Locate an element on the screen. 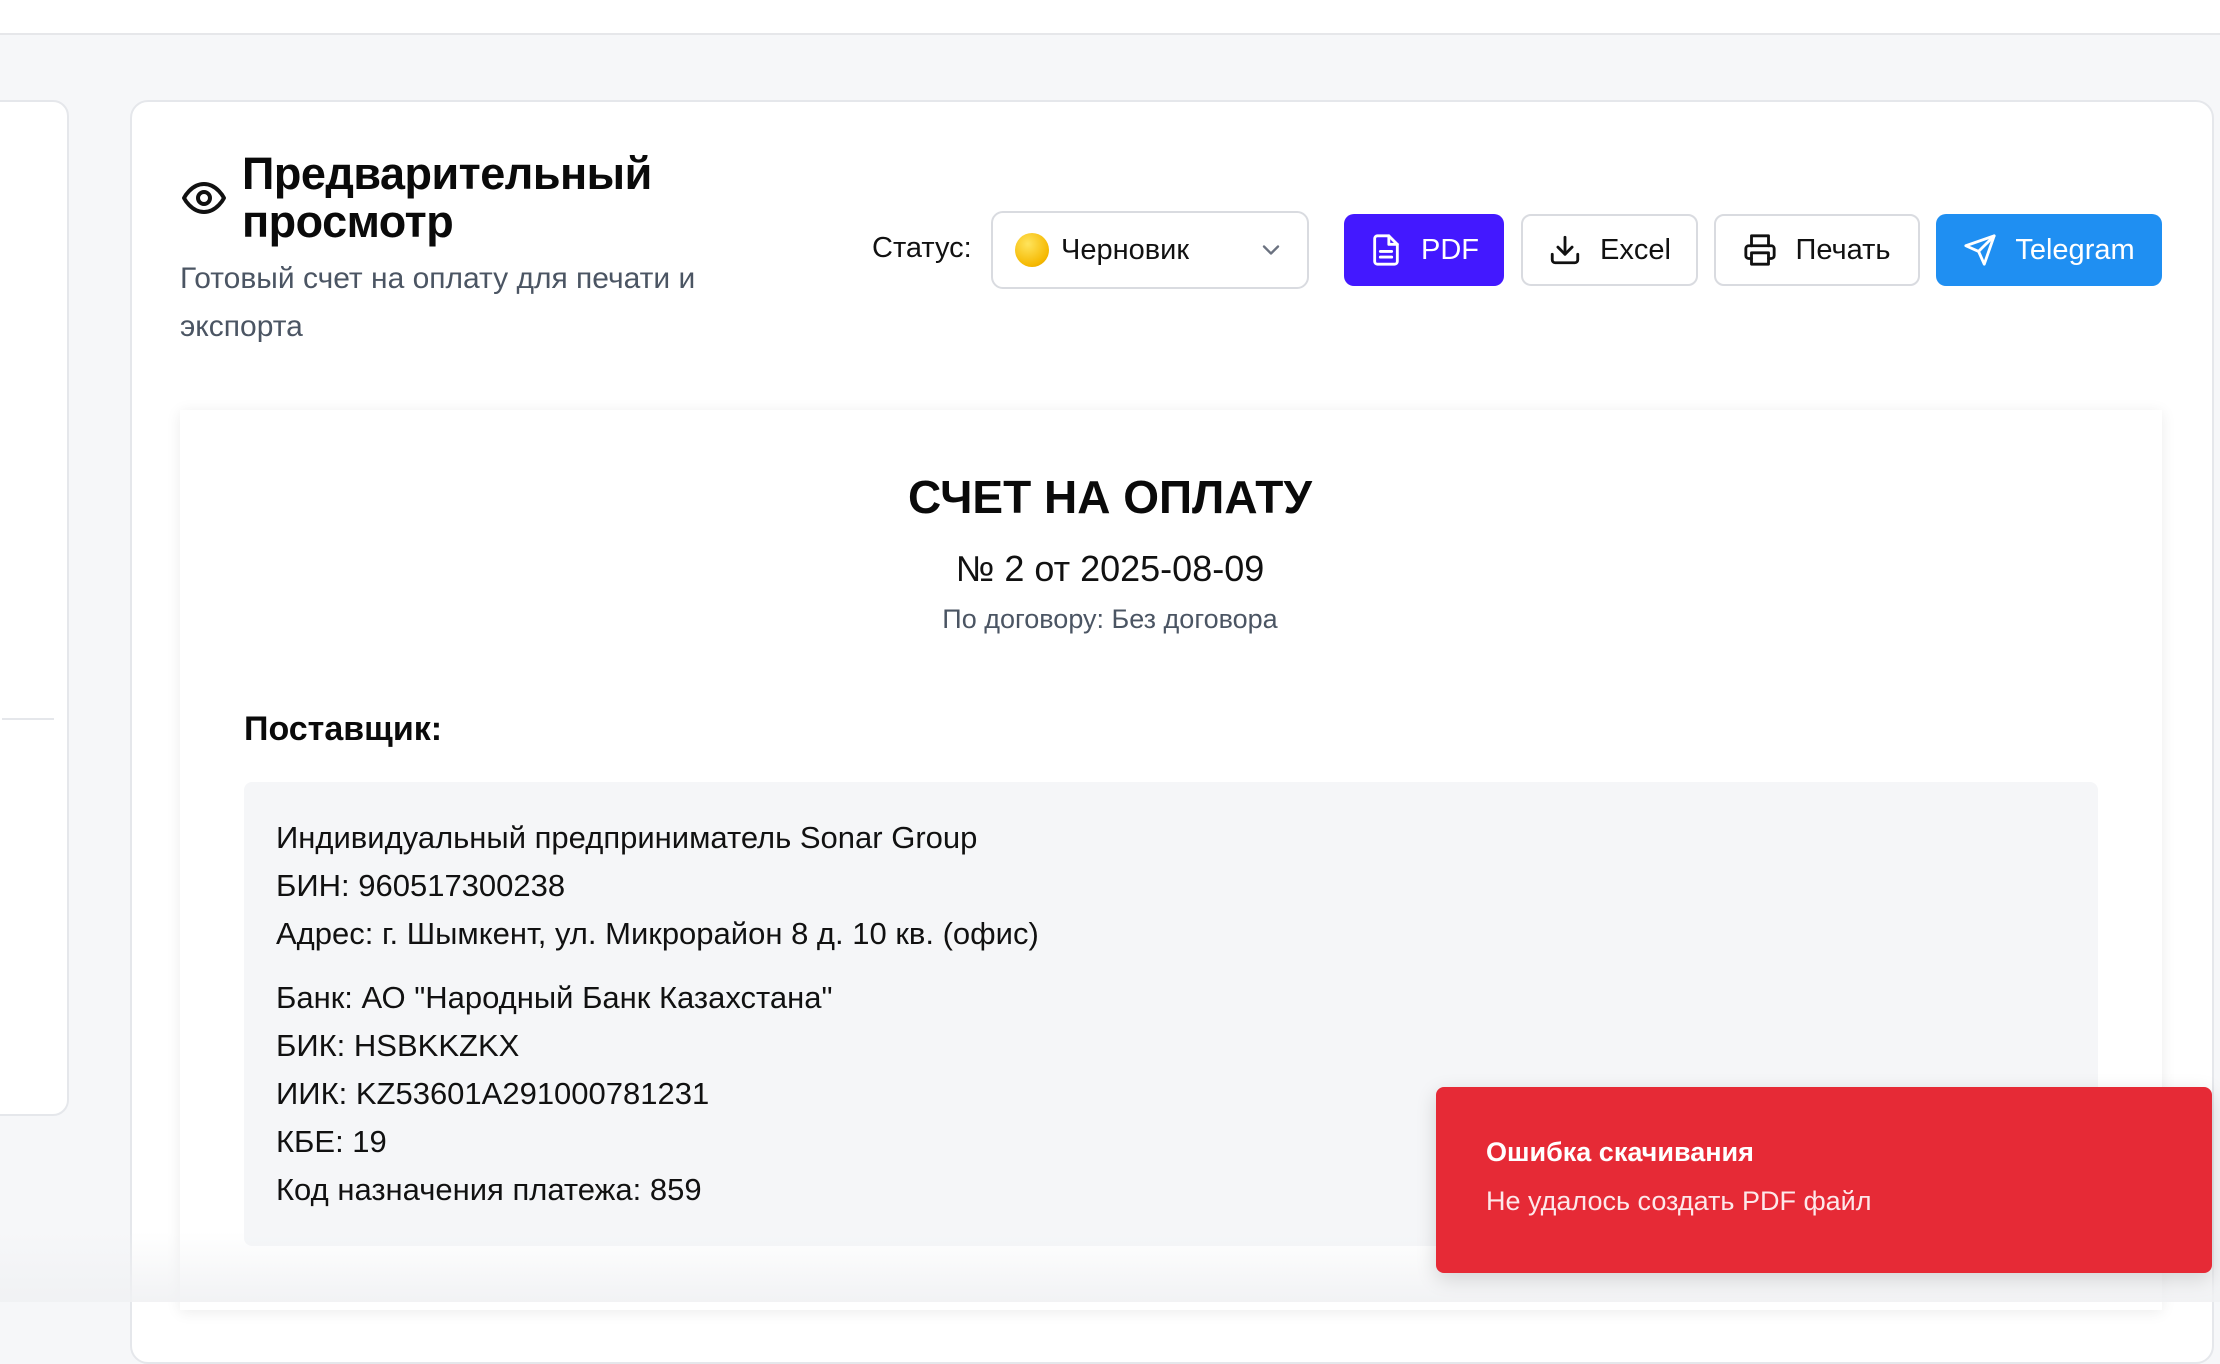 The width and height of the screenshot is (2220, 1364). download-icon is located at coordinates (1565, 250).